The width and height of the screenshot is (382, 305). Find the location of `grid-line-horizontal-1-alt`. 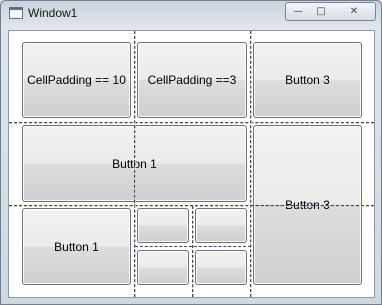

grid-line-horizontal-1-alt is located at coordinates (191, 123).